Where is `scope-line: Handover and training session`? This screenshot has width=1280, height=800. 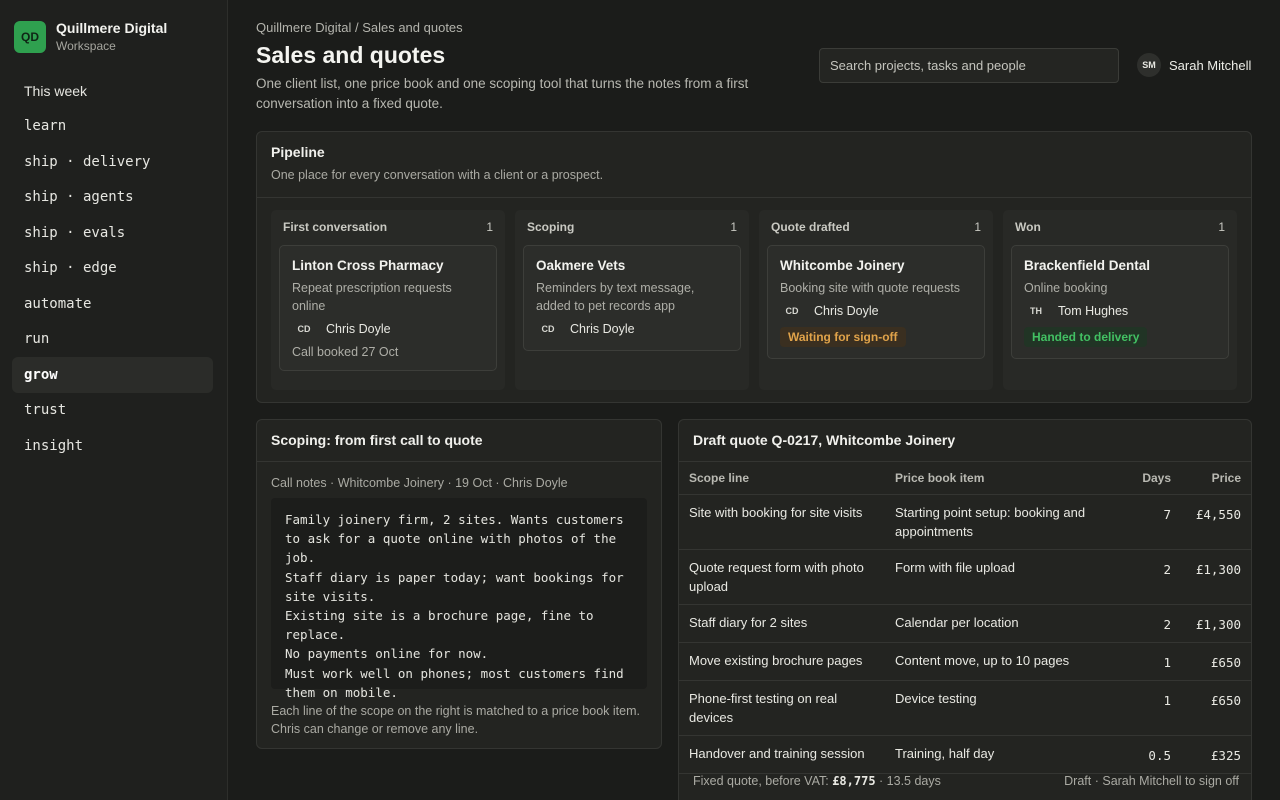 scope-line: Handover and training session is located at coordinates (782, 754).